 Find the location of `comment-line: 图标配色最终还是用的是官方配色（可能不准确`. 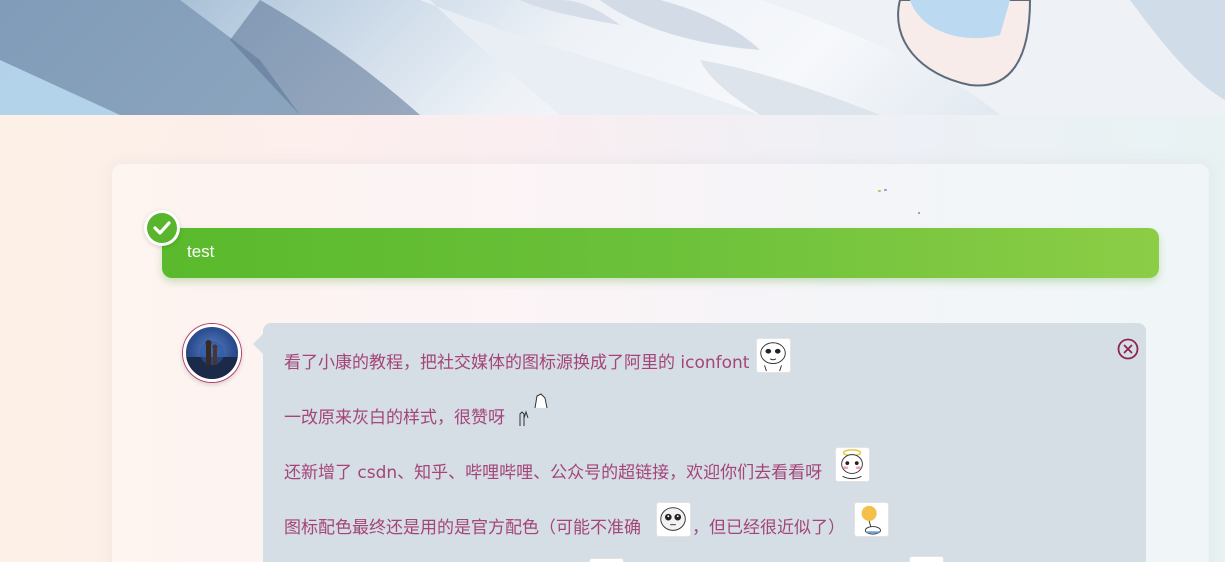

comment-line: 图标配色最终还是用的是官方配色（可能不准确 is located at coordinates (462, 528).